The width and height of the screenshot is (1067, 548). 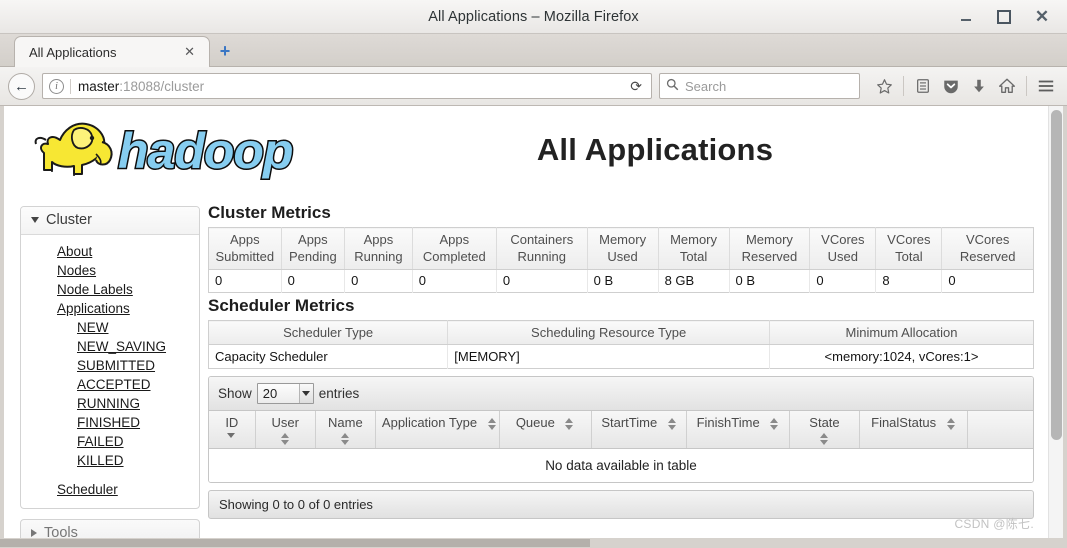 I want to click on col-user: User, so click(x=285, y=430).